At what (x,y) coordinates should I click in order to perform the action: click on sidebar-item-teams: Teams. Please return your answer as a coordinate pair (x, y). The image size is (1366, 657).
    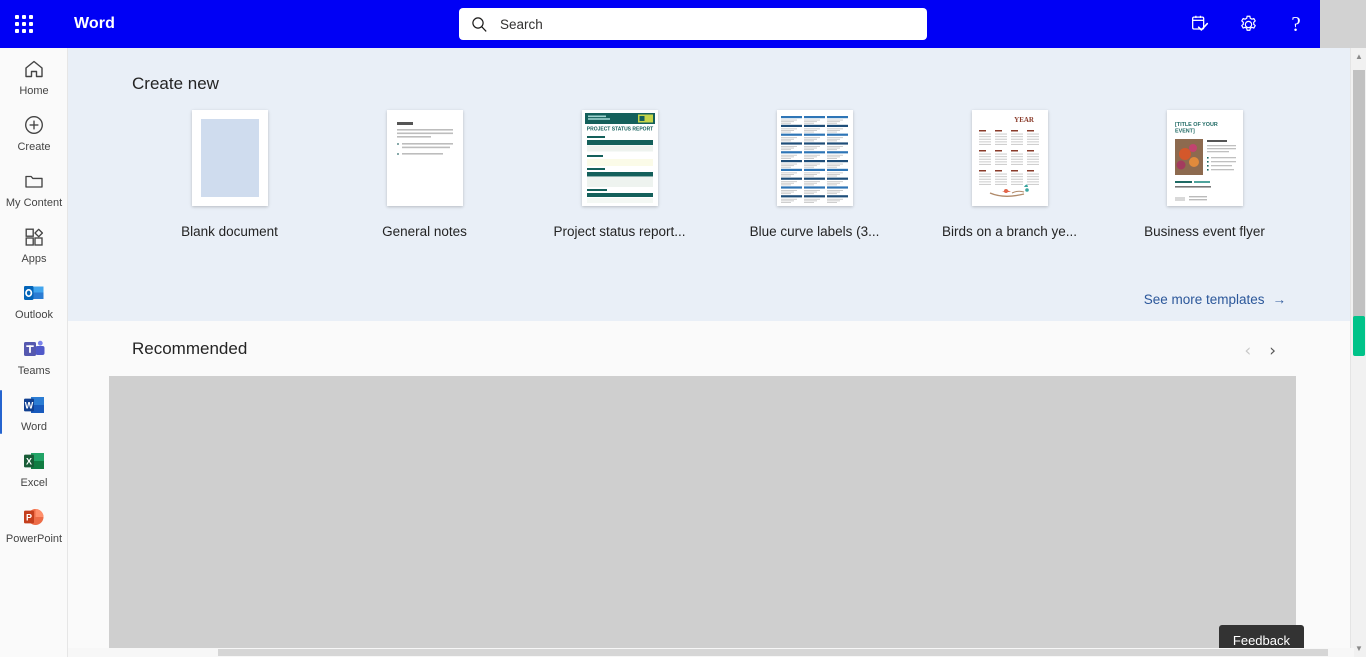
    Looking at the image, I should click on (34, 356).